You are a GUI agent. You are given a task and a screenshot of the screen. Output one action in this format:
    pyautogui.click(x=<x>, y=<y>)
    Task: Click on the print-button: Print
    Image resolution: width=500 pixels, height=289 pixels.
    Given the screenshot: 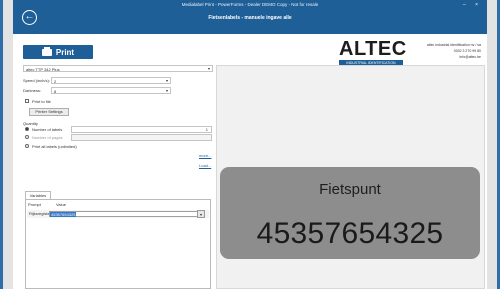 What is the action you would take?
    pyautogui.click(x=58, y=52)
    